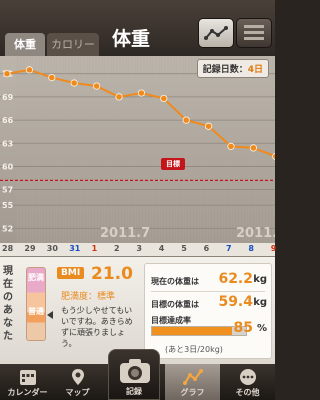  What do you see at coordinates (28, 377) in the screenshot?
I see `calendar-icon` at bounding box center [28, 377].